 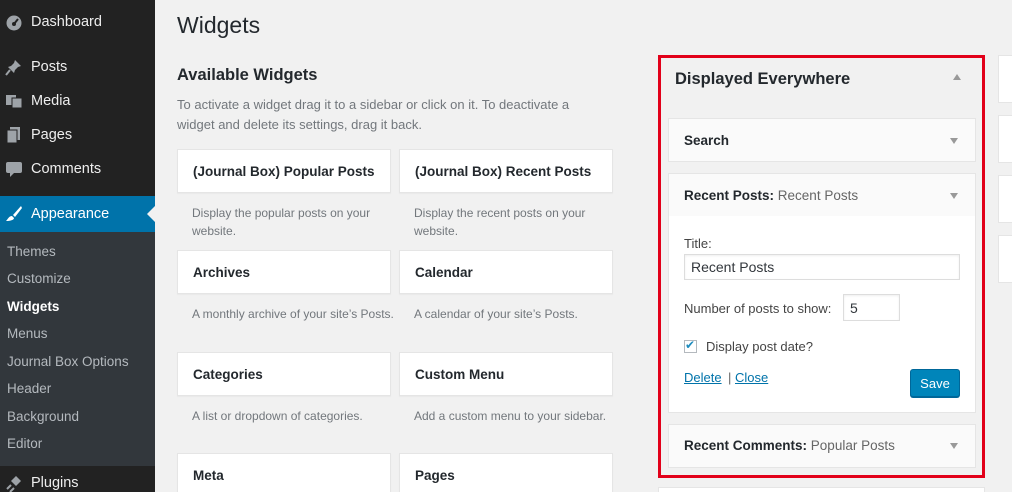 I want to click on widget-recent-comments-title: Recent Comments: Popular Posts, so click(x=789, y=445).